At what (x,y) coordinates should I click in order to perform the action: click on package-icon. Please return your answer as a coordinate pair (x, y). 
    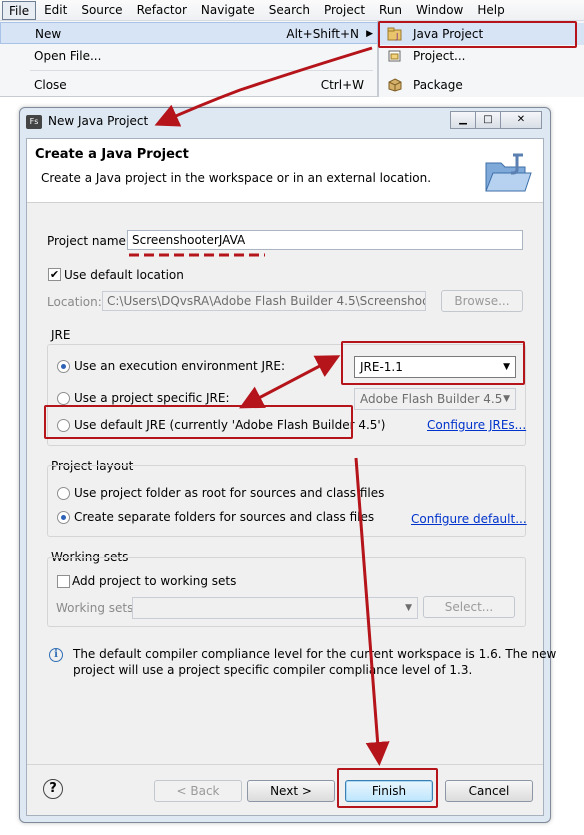
    Looking at the image, I should click on (395, 85).